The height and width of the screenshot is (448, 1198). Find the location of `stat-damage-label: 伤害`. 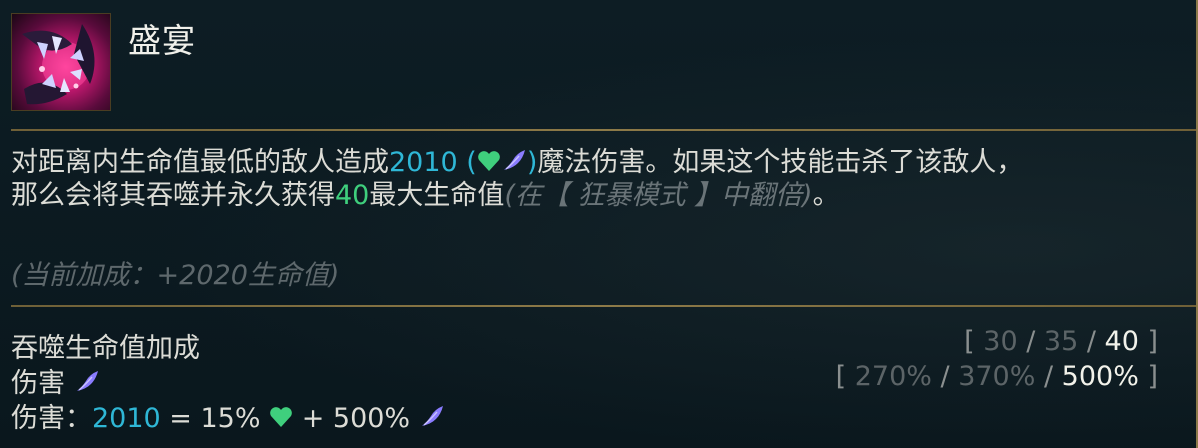

stat-damage-label: 伤害 is located at coordinates (55, 380).